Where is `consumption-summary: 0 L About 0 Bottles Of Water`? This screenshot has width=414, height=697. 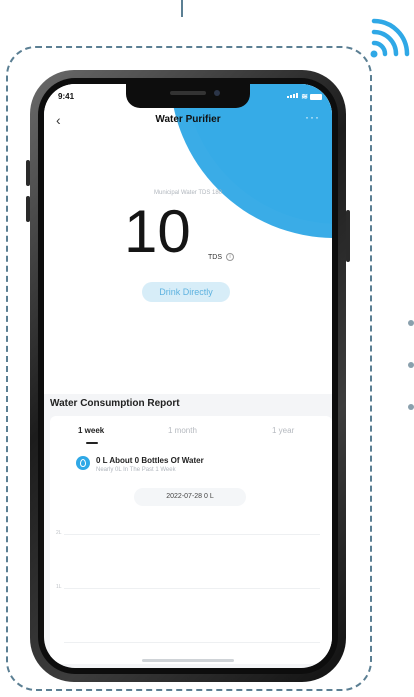
consumption-summary: 0 L About 0 Bottles Of Water is located at coordinates (150, 460).